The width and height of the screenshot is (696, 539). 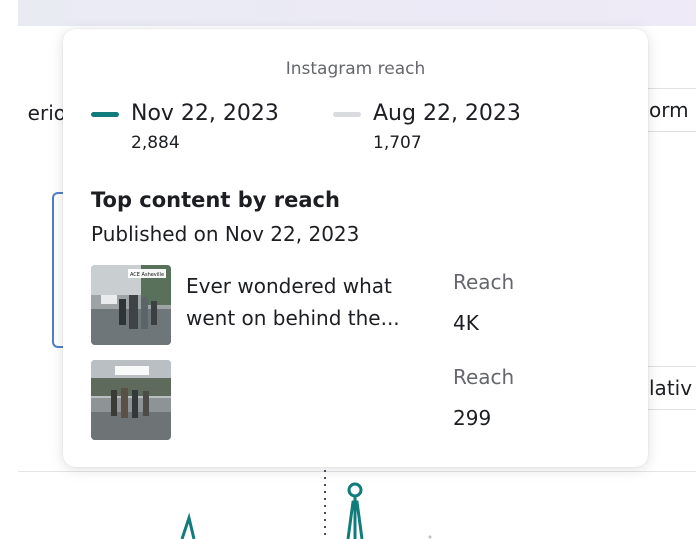 I want to click on small-point, so click(x=430, y=537).